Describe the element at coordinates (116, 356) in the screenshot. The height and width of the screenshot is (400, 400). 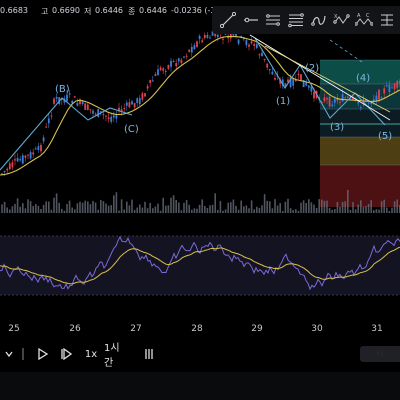
I see `interval-button: 1시간` at that location.